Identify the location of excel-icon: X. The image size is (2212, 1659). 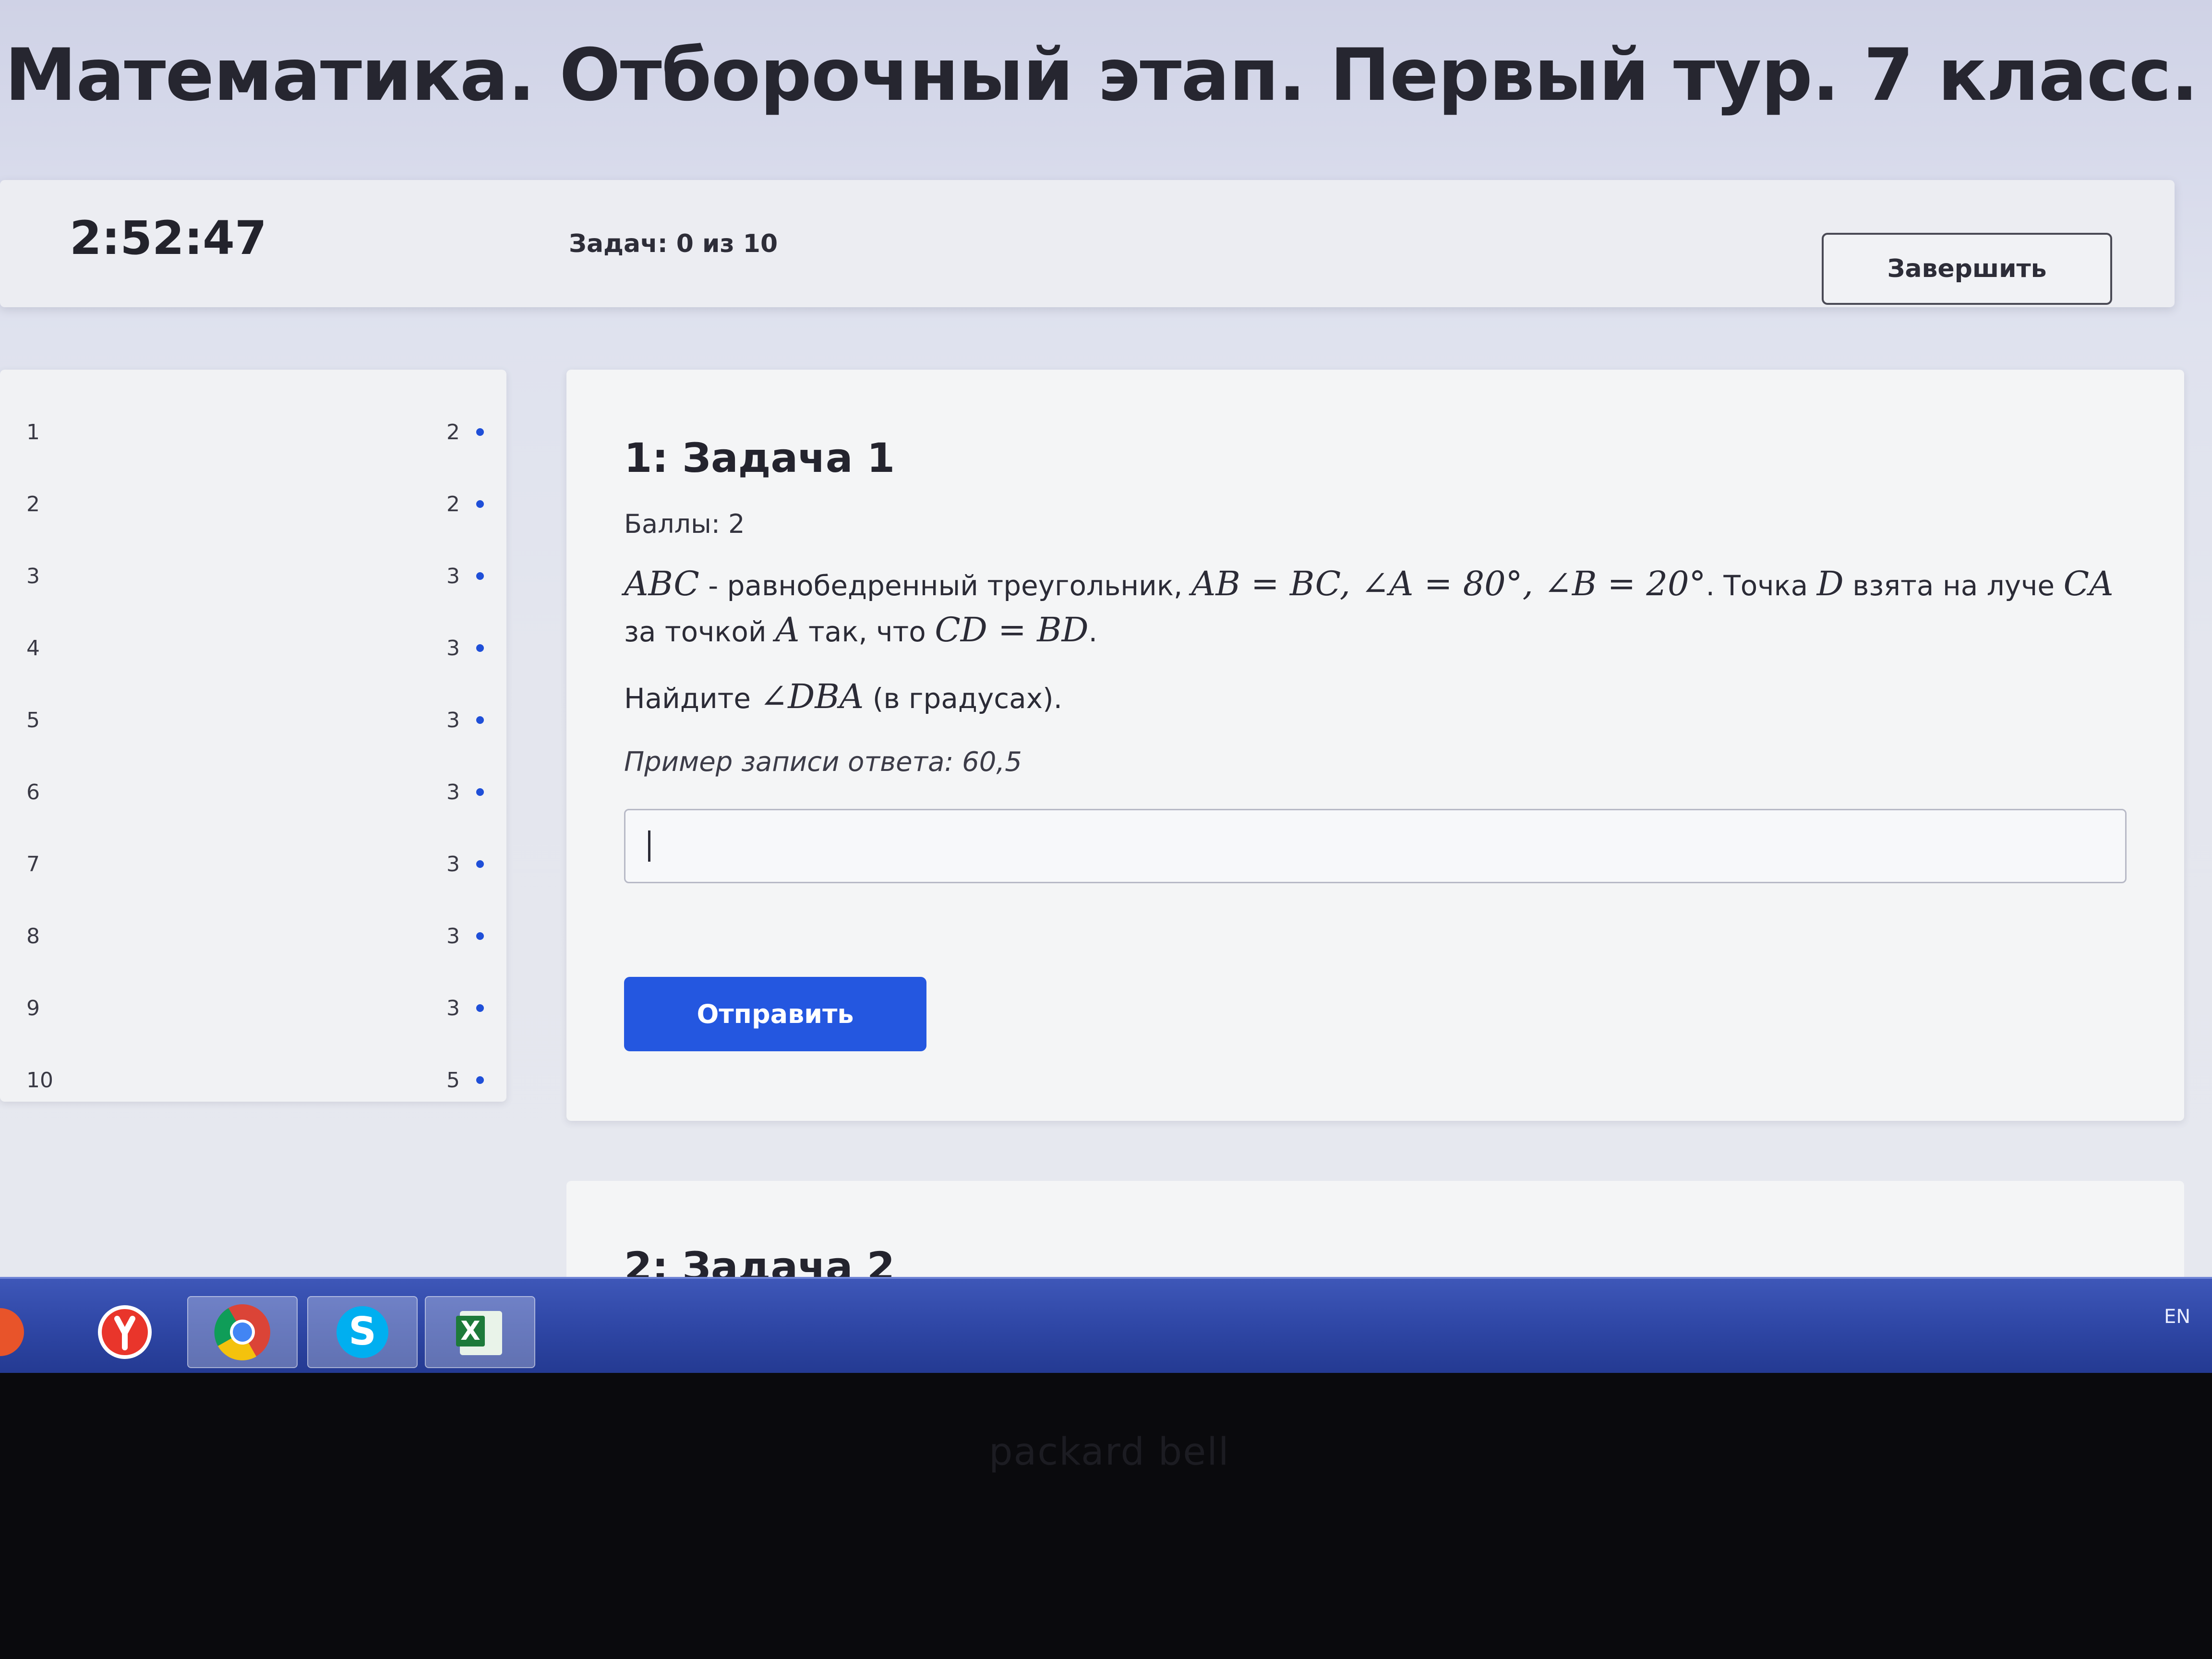
(480, 1332).